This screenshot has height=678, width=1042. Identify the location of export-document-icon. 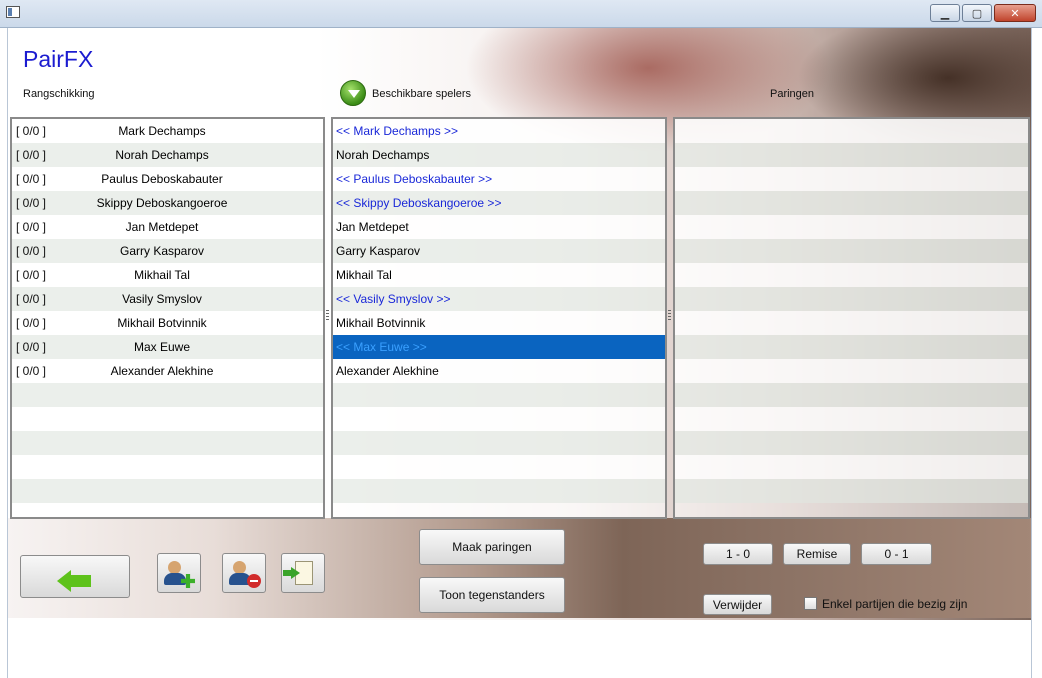
(303, 573).